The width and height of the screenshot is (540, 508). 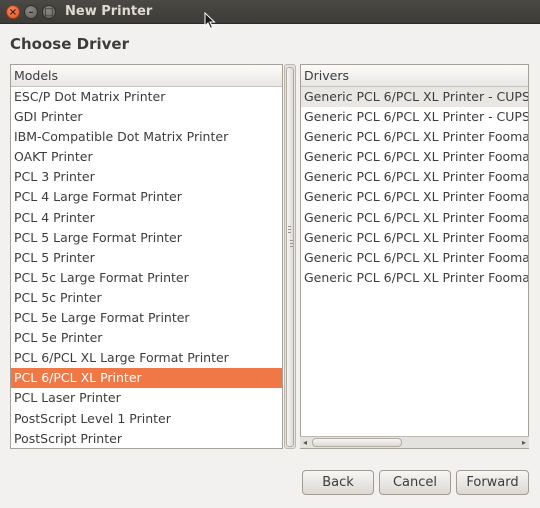 What do you see at coordinates (69, 44) in the screenshot?
I see `page-title: Choose Driver` at bounding box center [69, 44].